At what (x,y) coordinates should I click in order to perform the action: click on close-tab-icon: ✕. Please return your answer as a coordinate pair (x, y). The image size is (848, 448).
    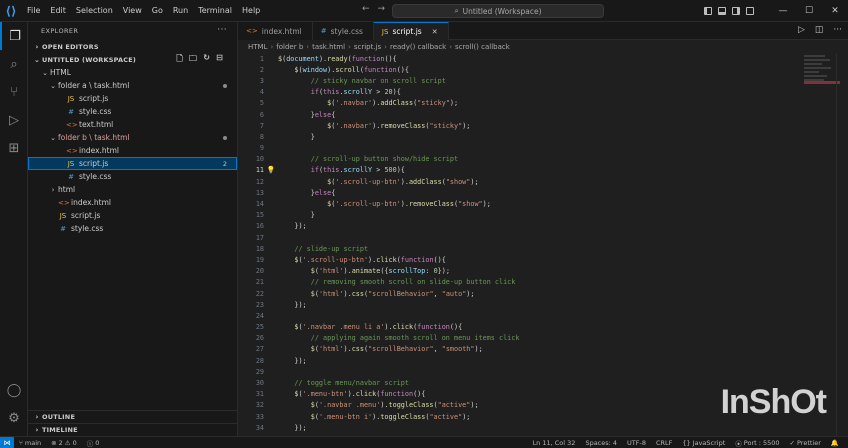
    Looking at the image, I should click on (435, 32).